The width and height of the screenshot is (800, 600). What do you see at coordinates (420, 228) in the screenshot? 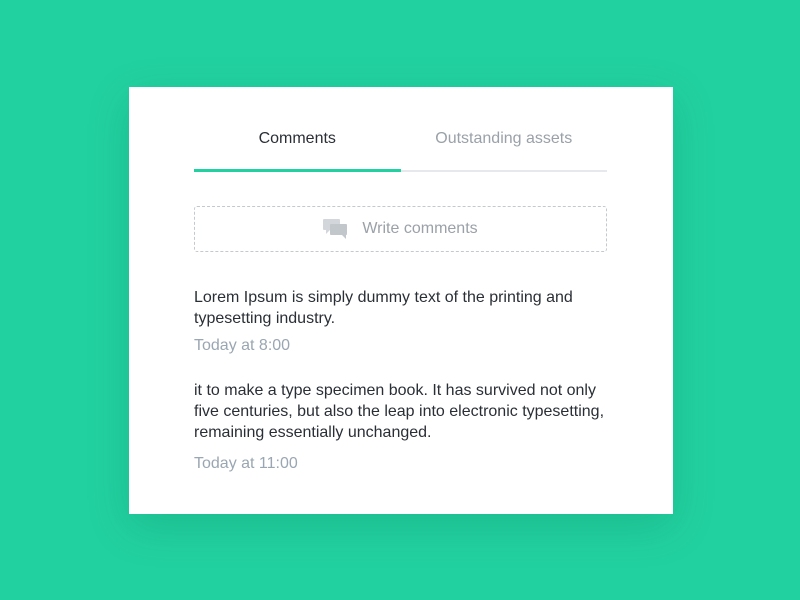
I see `write-comment-placeholder: Write comments` at bounding box center [420, 228].